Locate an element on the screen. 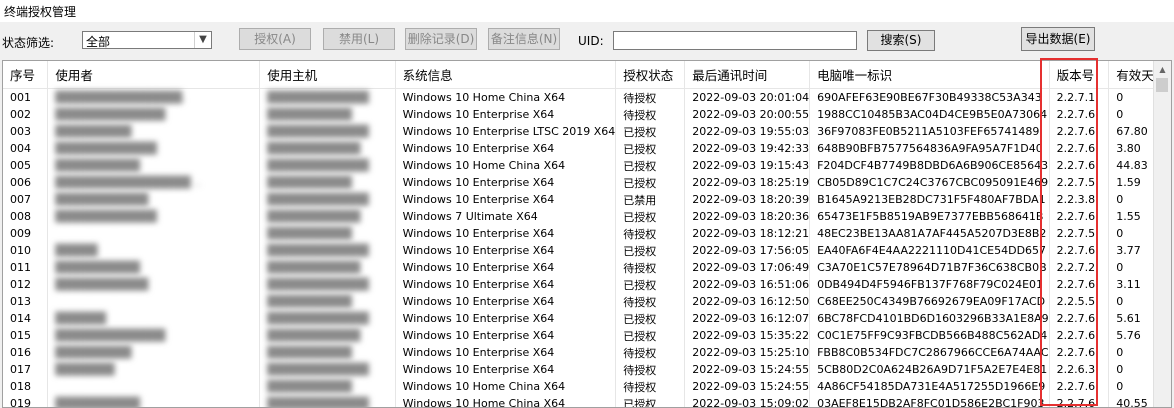 This screenshot has width=1174, height=408. machine-id-cell: 48EC23BE13AA81A7AF445A5207D3E8B2 is located at coordinates (929, 233).